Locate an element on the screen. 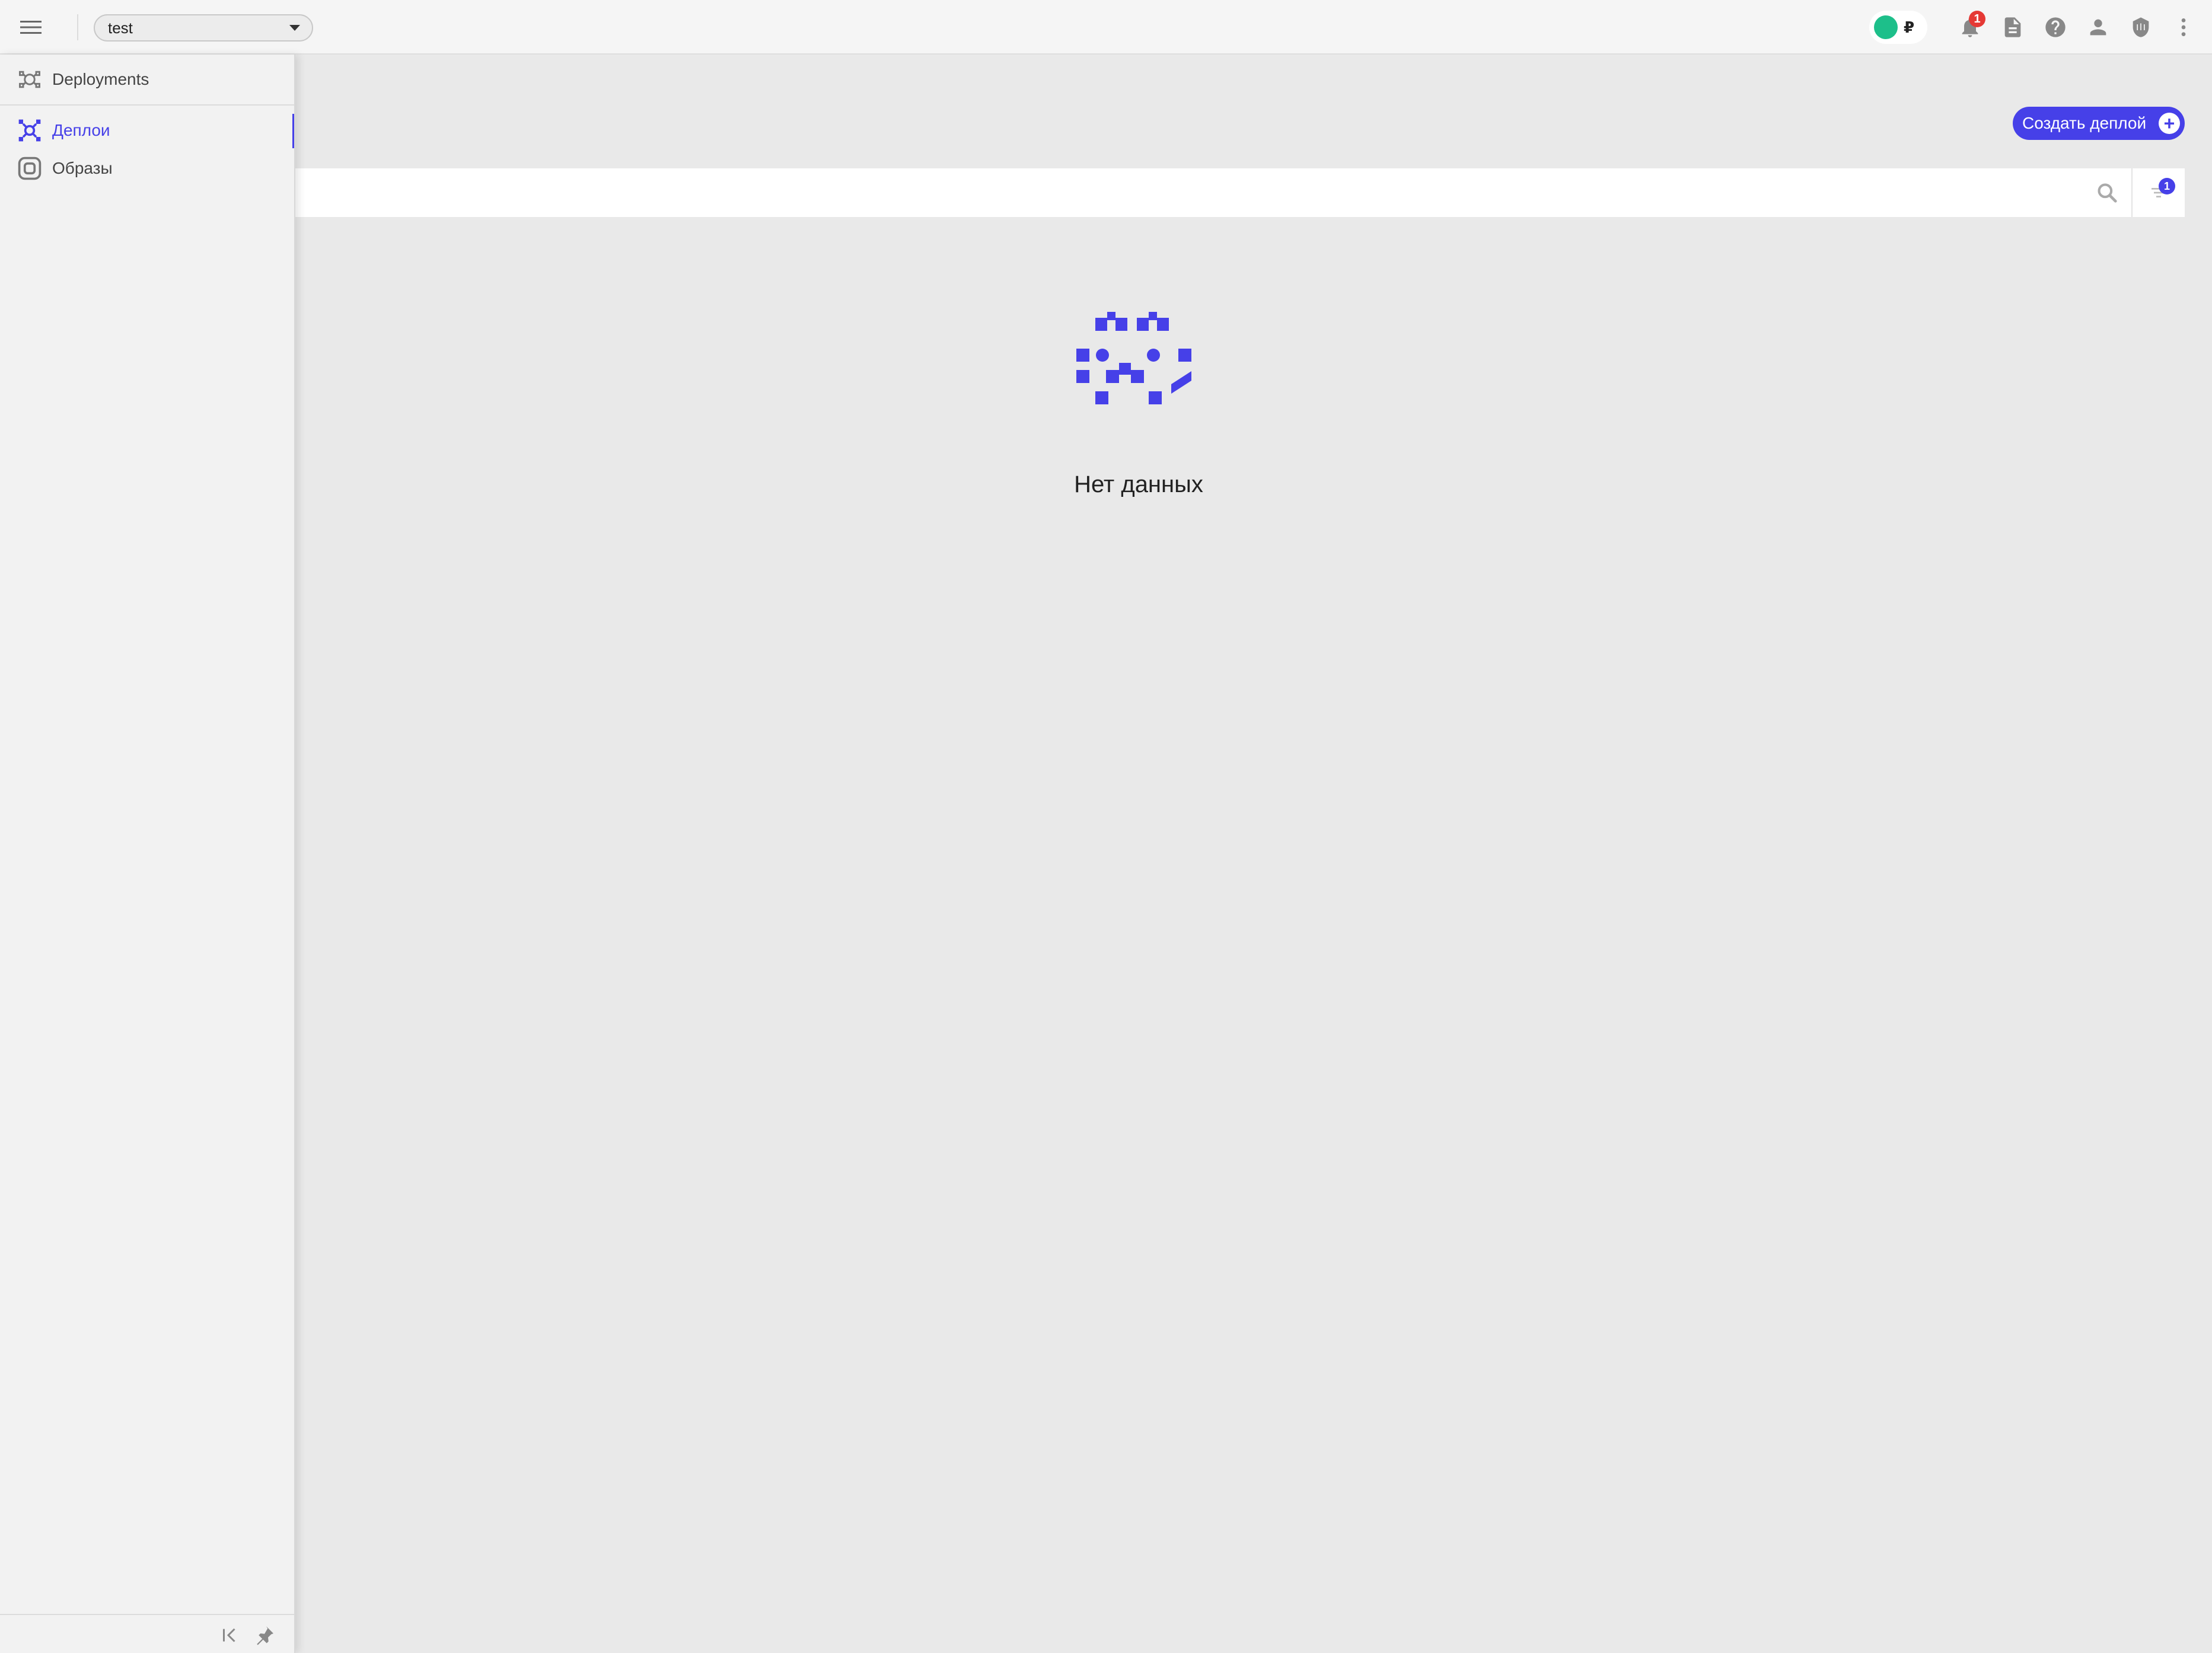 The image size is (2212, 1653). collapse-sidebar-button is located at coordinates (230, 1635).